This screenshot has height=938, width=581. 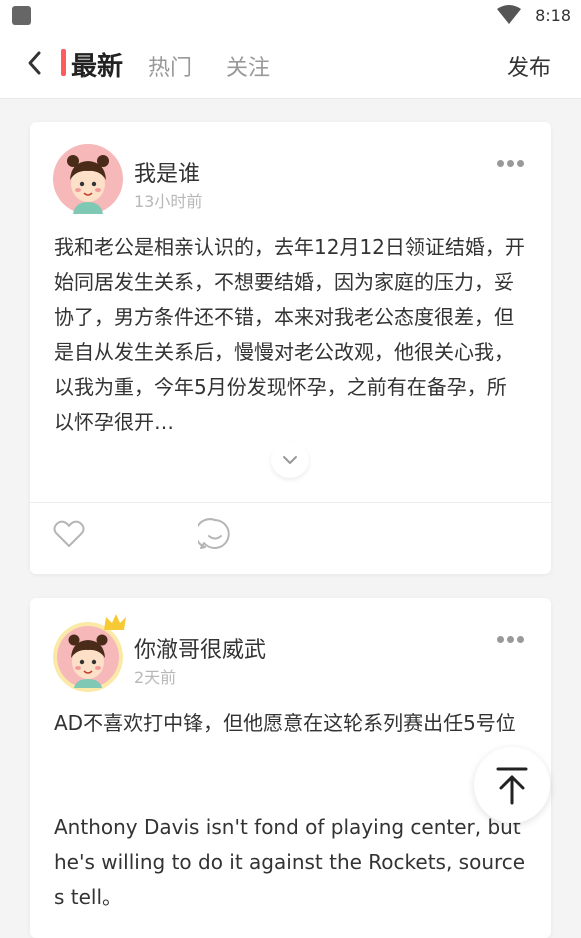 I want to click on active-tab-indicator, so click(x=63, y=62).